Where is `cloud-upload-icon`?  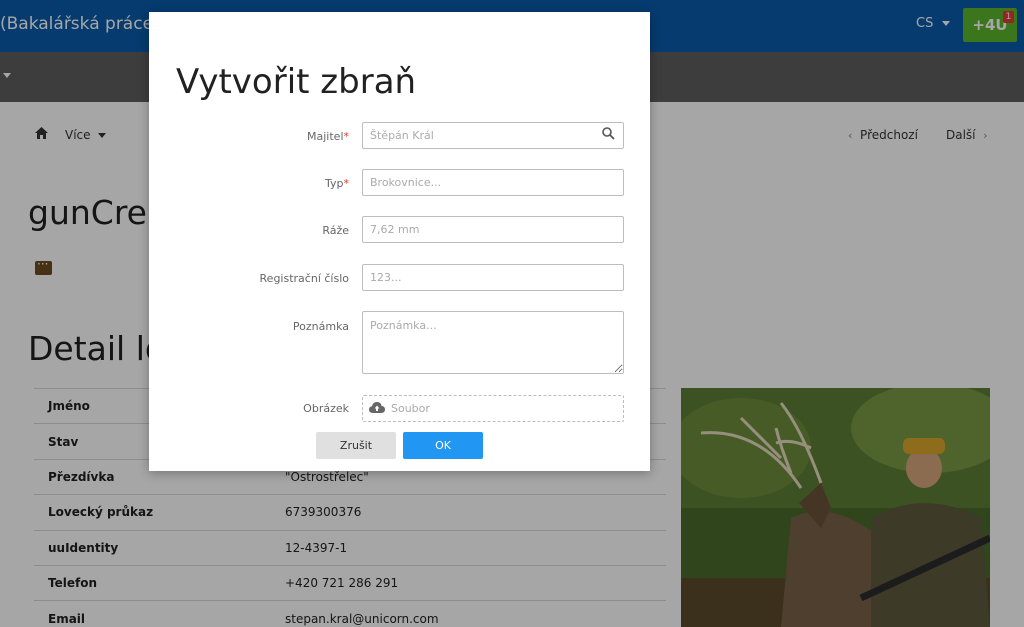 cloud-upload-icon is located at coordinates (377, 407).